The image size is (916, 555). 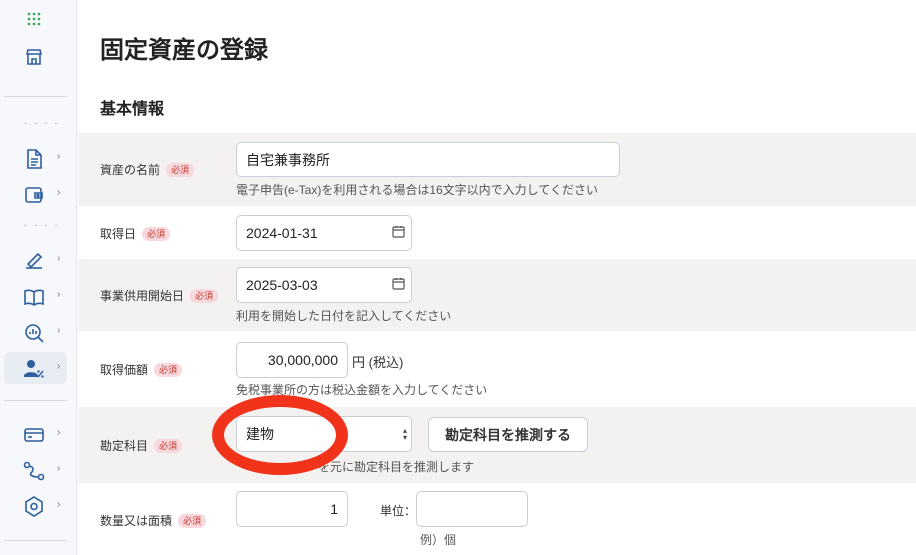 I want to click on form-row-acquired-date: 取得日 必須 2024-01-31, so click(x=497, y=232).